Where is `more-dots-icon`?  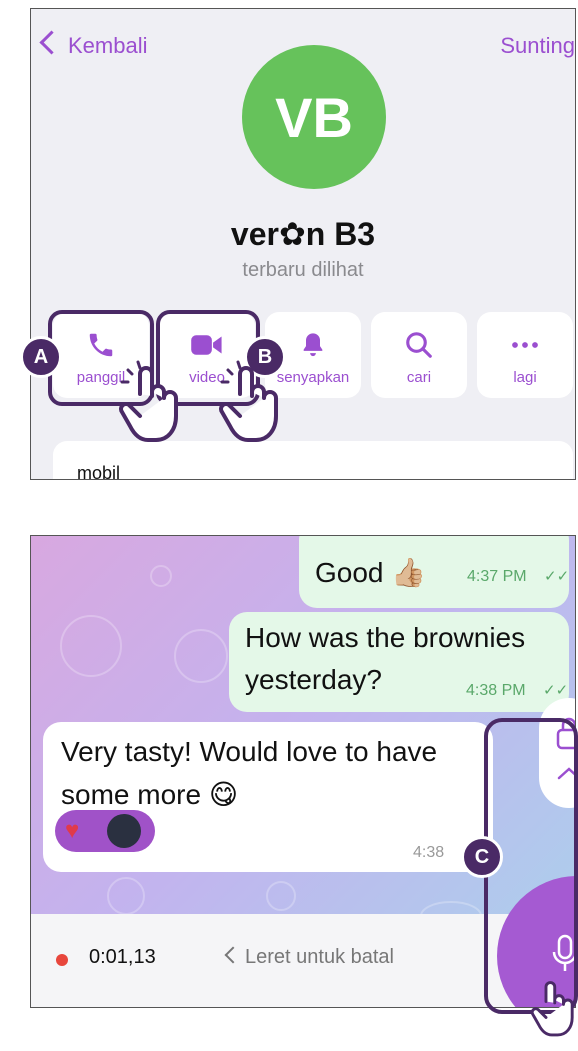 more-dots-icon is located at coordinates (525, 347).